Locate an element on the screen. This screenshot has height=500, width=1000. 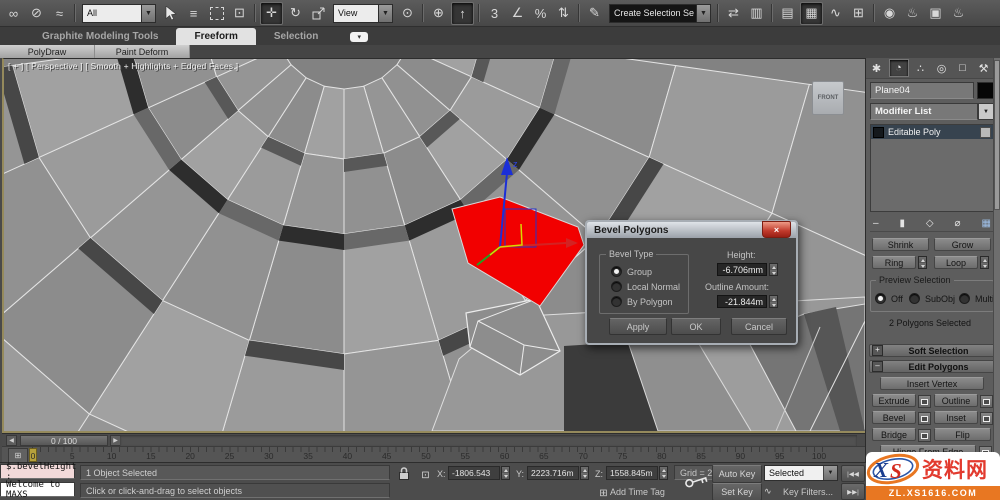
preview-subobj-radio: SubObj is located at coordinates (932, 298).